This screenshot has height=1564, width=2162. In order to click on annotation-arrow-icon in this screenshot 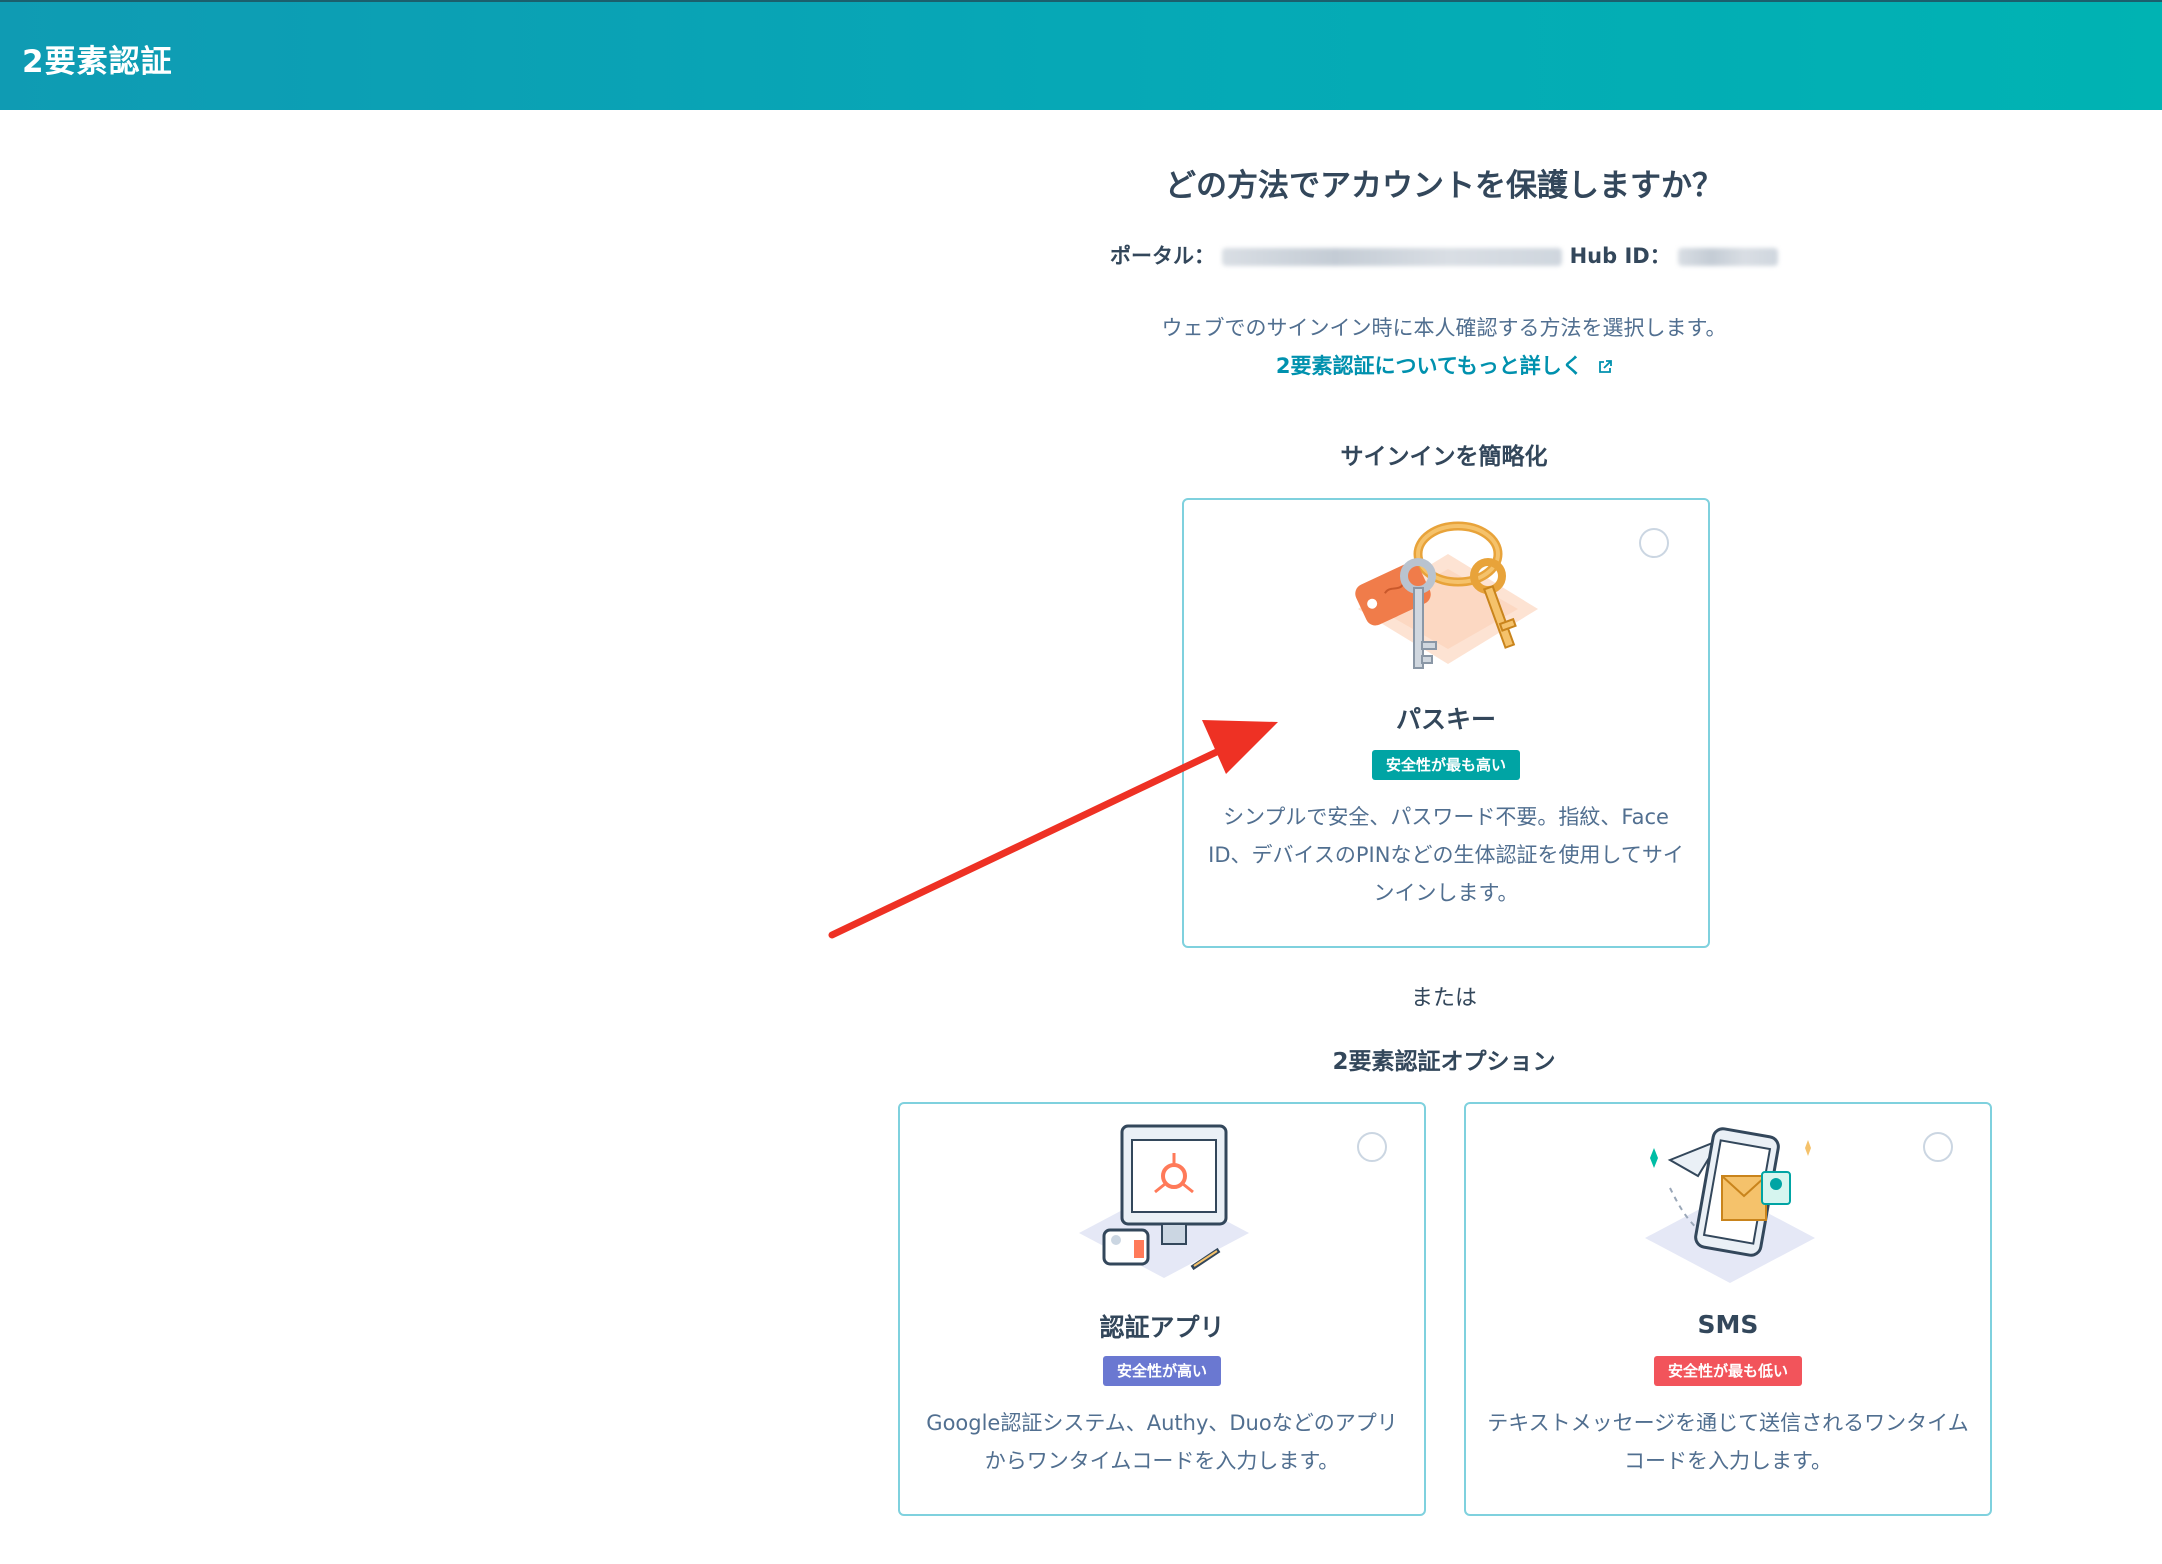, I will do `click(1053, 829)`.